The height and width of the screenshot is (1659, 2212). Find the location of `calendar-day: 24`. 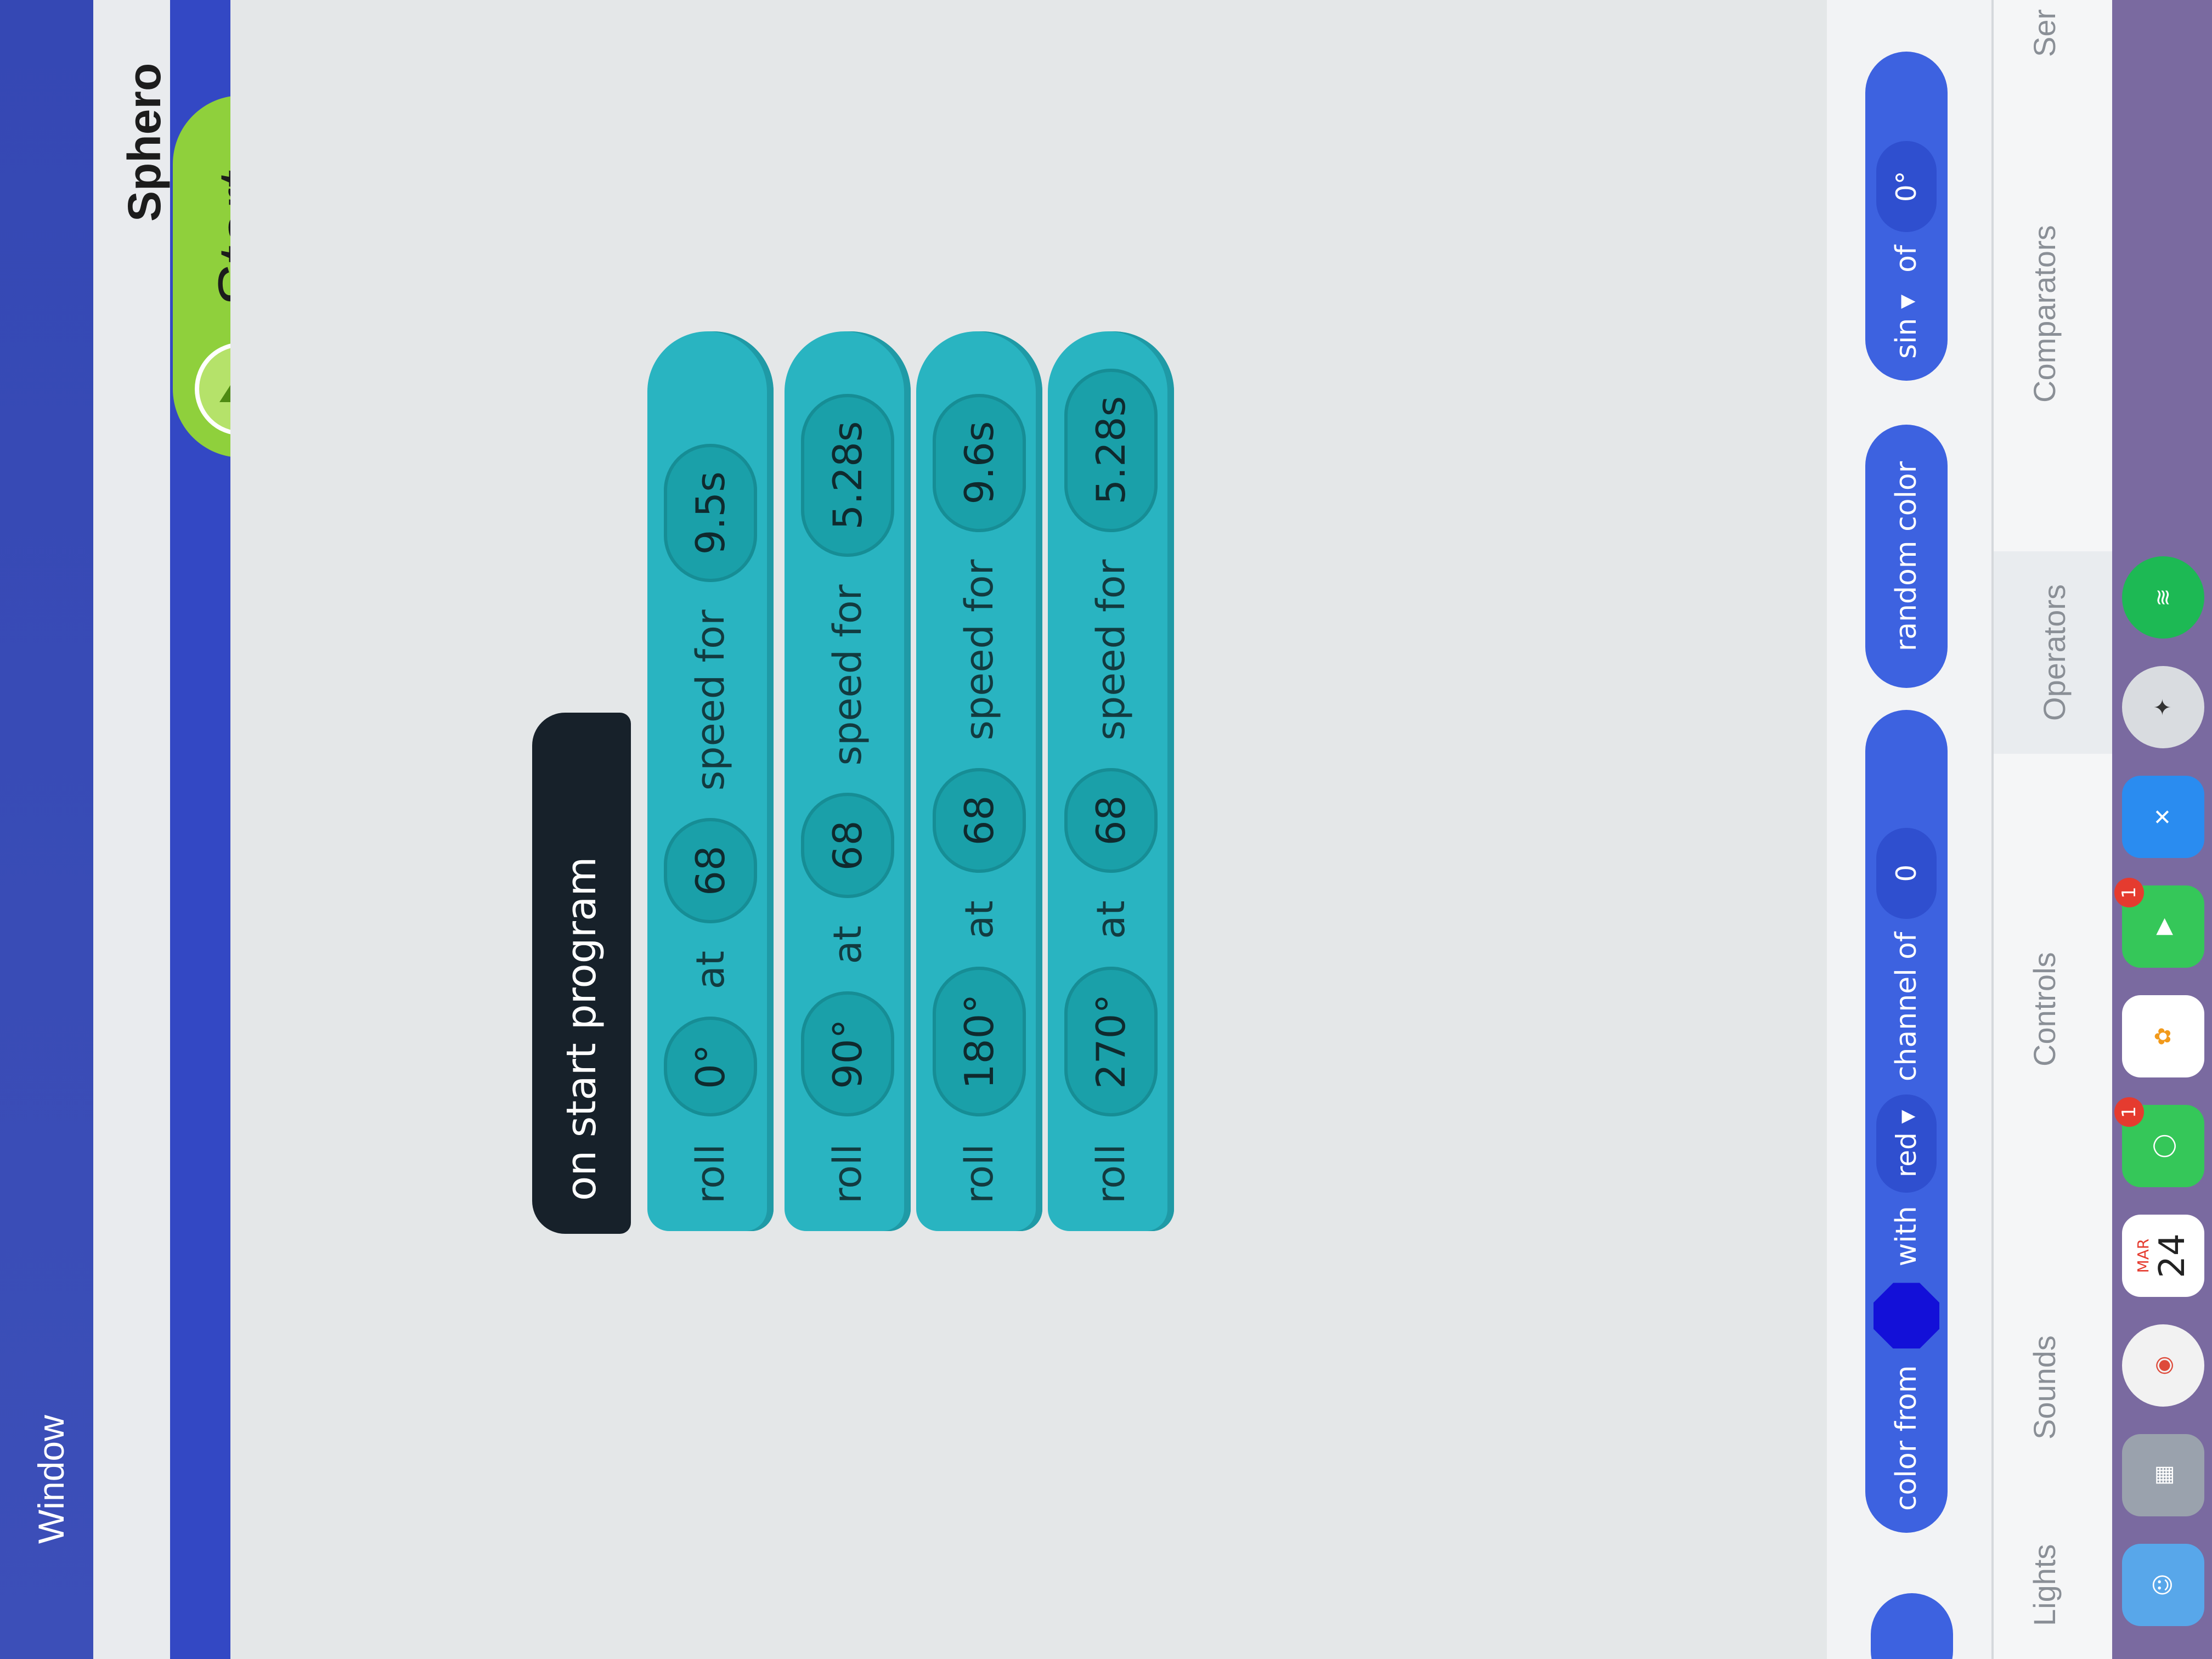

calendar-day: 24 is located at coordinates (2172, 1255).